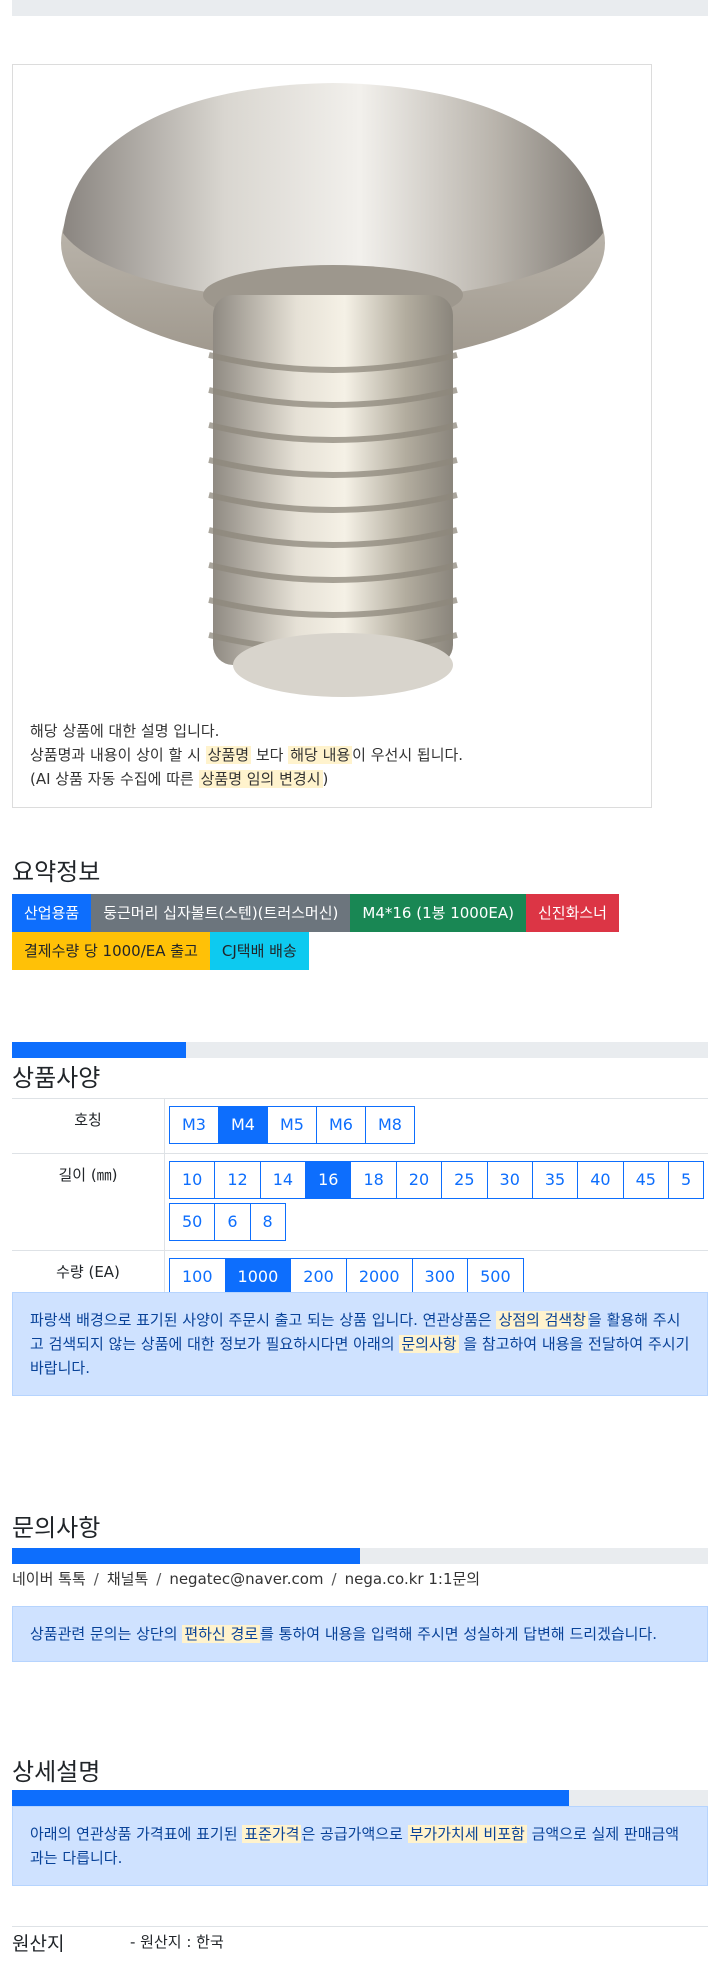 Image resolution: width=720 pixels, height=1961 pixels. I want to click on spec-option-button: 300, so click(440, 1277).